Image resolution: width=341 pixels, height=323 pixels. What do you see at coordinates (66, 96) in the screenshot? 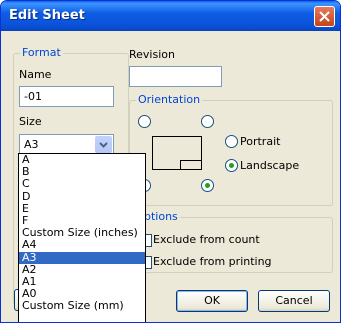
I see `name-input: -01` at bounding box center [66, 96].